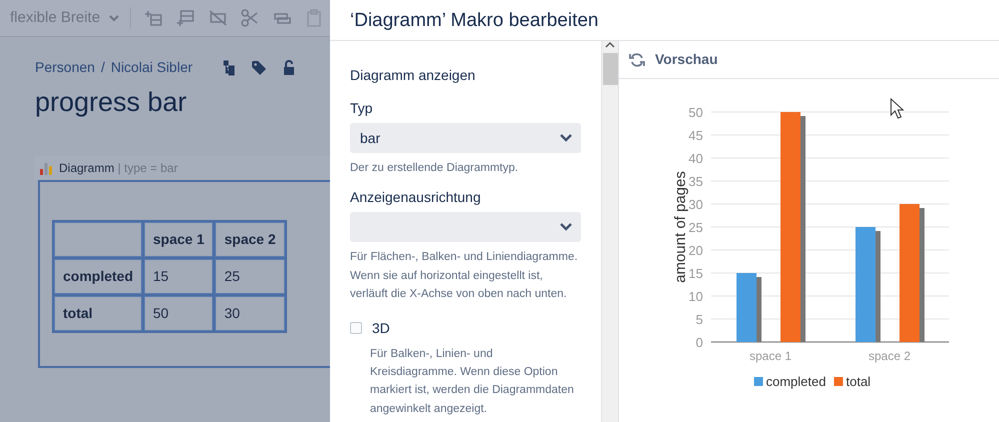  Describe the element at coordinates (118, 169) in the screenshot. I see `macro-title: Diagramm | type = bar` at that location.